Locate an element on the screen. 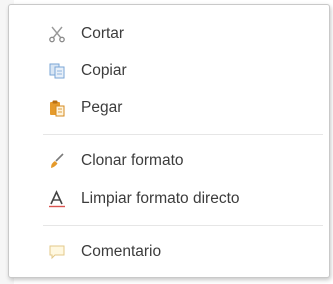  clear-formatting-icon is located at coordinates (57, 199).